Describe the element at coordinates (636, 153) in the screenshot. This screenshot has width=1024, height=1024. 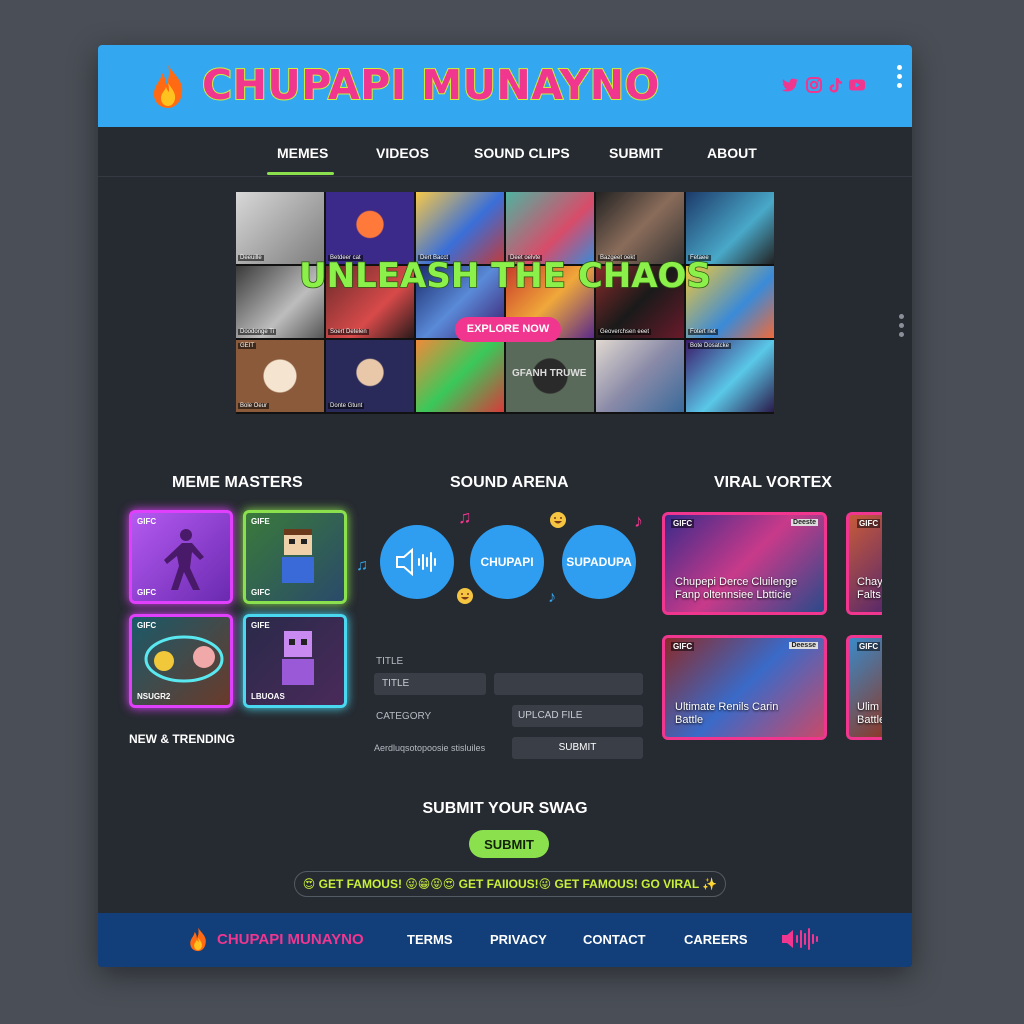
I see `nav-item-submit: SUBMIT` at that location.